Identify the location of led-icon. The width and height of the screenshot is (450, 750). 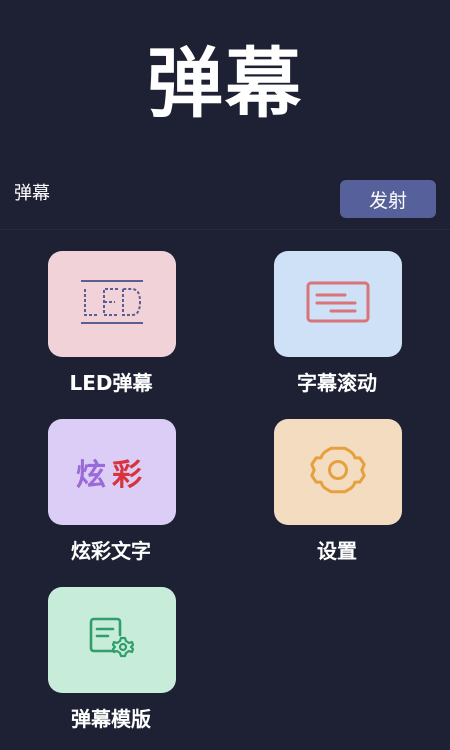
(112, 304).